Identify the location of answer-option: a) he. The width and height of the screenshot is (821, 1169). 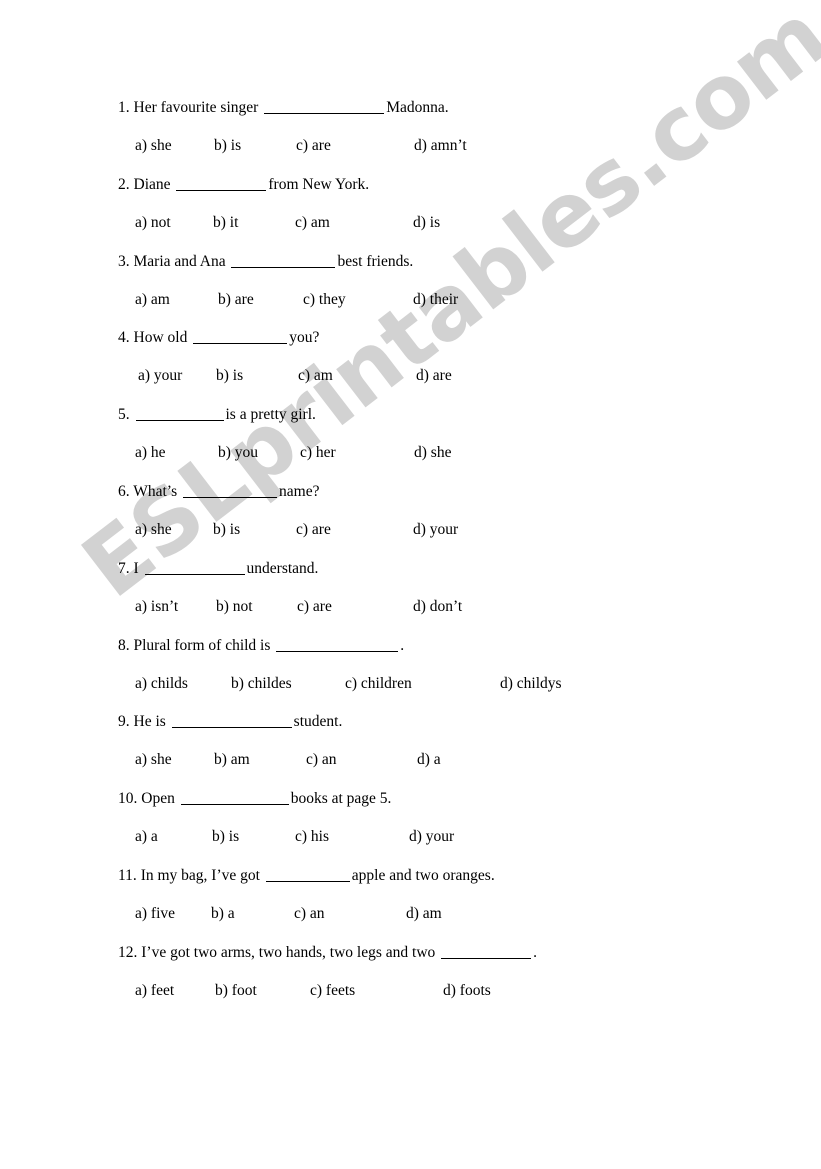
(150, 453).